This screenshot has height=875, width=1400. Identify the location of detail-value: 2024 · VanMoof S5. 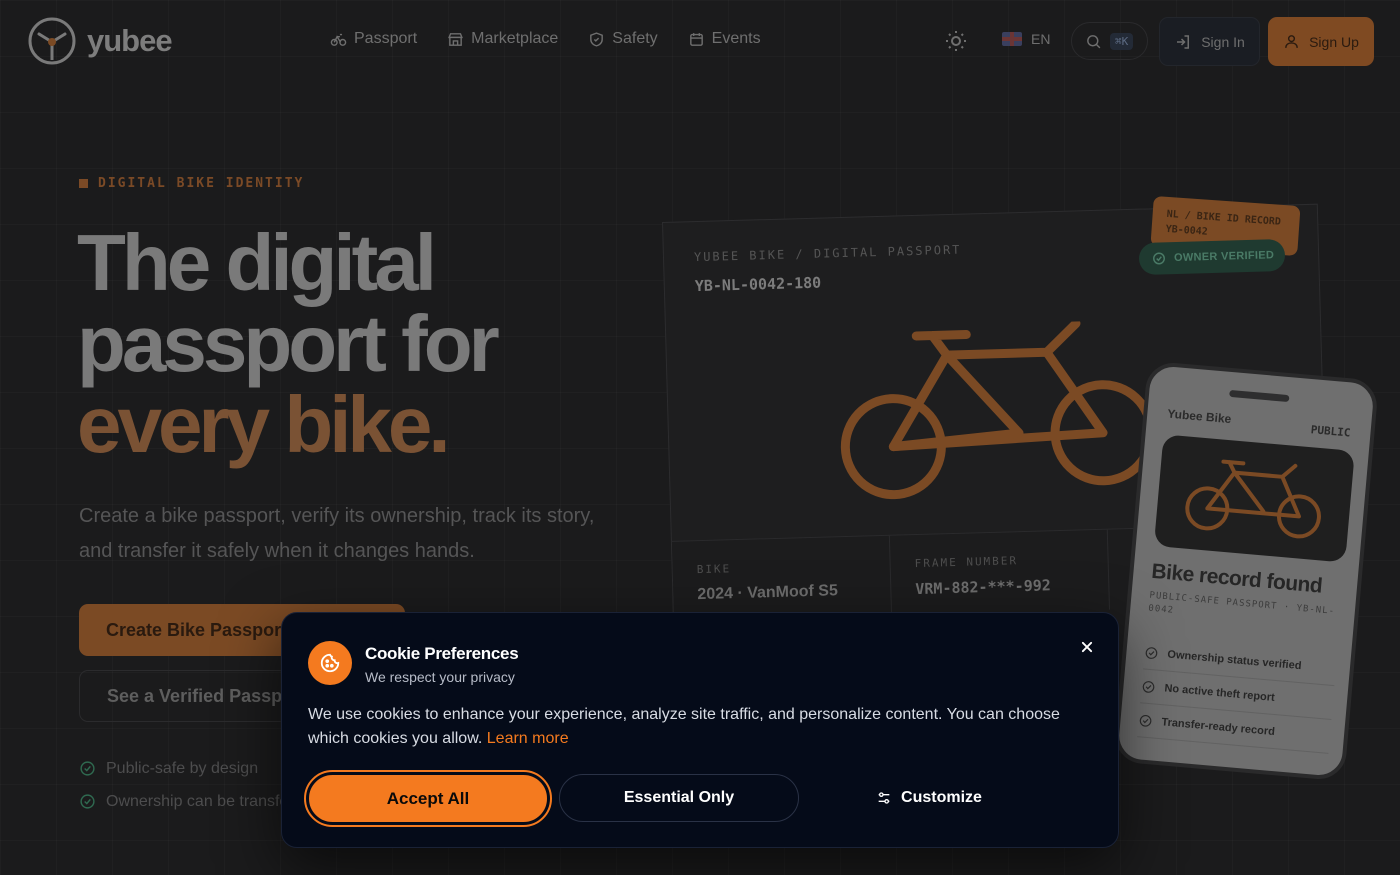
(768, 593).